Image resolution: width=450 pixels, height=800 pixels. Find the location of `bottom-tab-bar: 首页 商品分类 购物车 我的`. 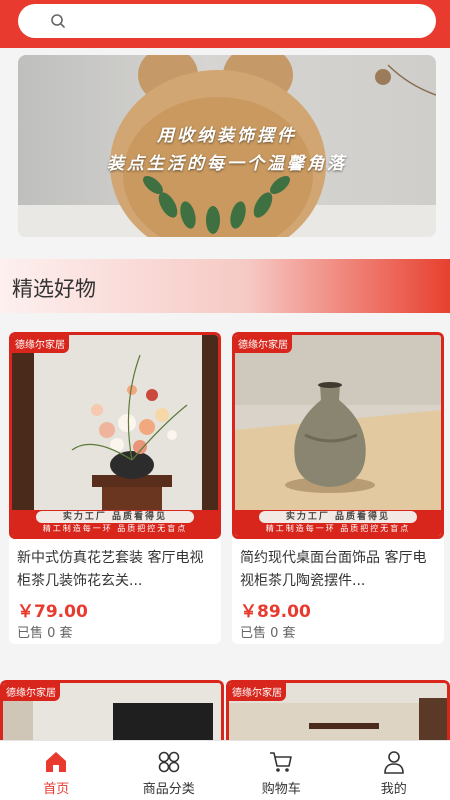

bottom-tab-bar: 首页 商品分类 购物车 我的 is located at coordinates (225, 770).